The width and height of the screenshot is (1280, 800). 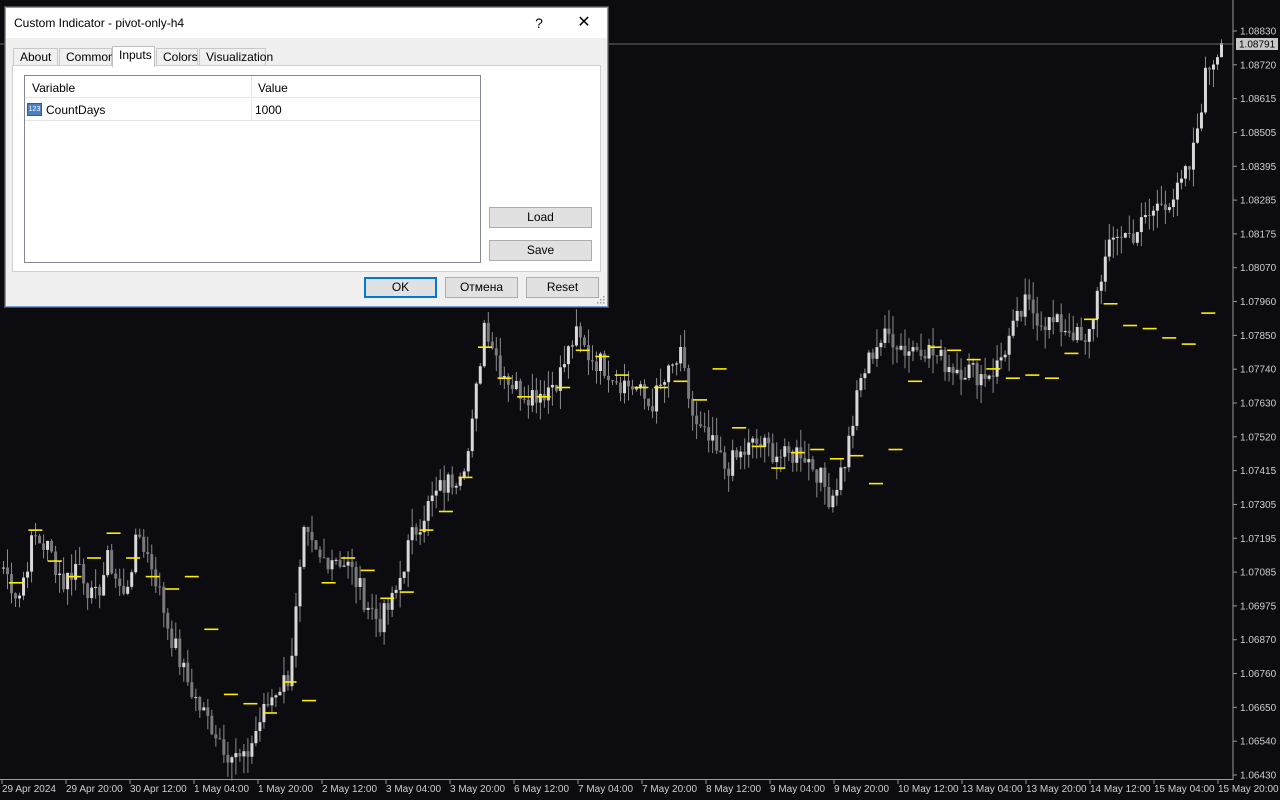 What do you see at coordinates (861, 789) in the screenshot?
I see `time-tick-label: 9 May 20:00` at bounding box center [861, 789].